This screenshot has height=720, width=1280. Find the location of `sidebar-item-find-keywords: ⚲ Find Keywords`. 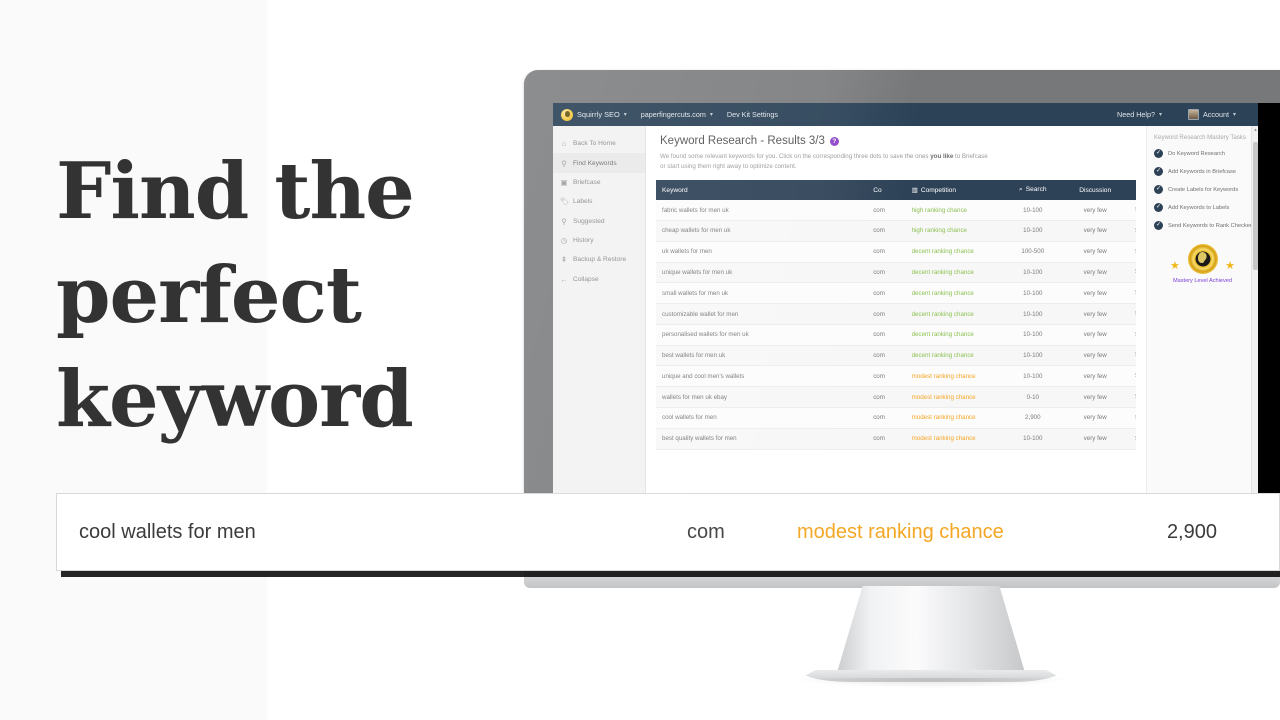

sidebar-item-find-keywords: ⚲ Find Keywords is located at coordinates (599, 163).